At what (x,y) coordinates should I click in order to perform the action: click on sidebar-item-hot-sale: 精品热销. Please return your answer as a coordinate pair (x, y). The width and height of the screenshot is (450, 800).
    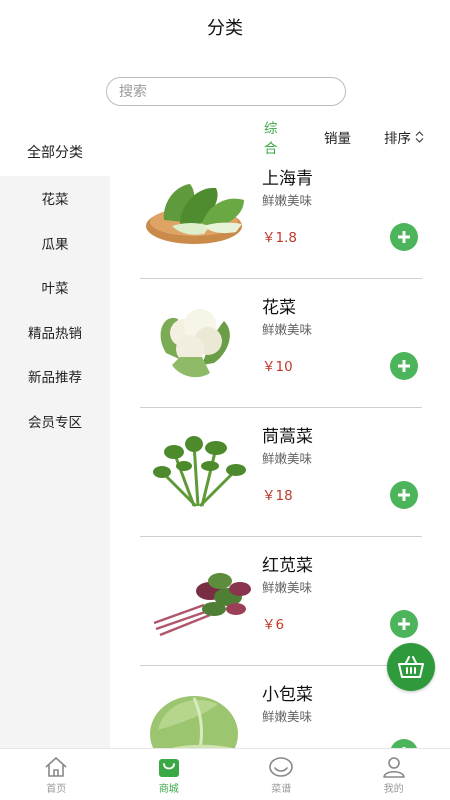
    Looking at the image, I should click on (55, 332).